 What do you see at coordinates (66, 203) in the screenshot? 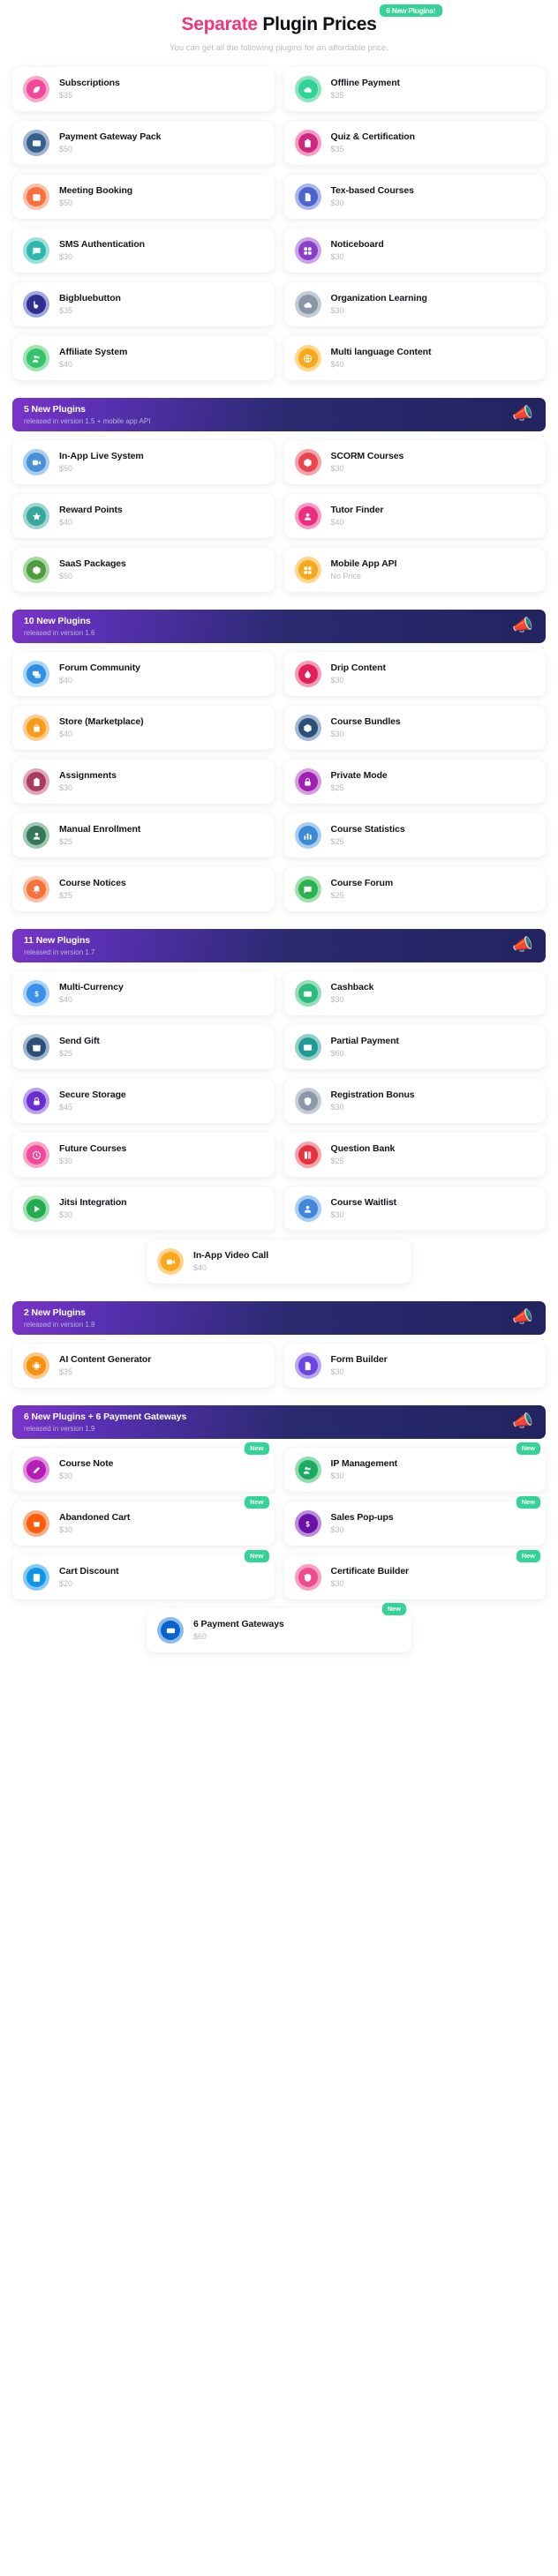
I see `plugin-card-price: $50` at bounding box center [66, 203].